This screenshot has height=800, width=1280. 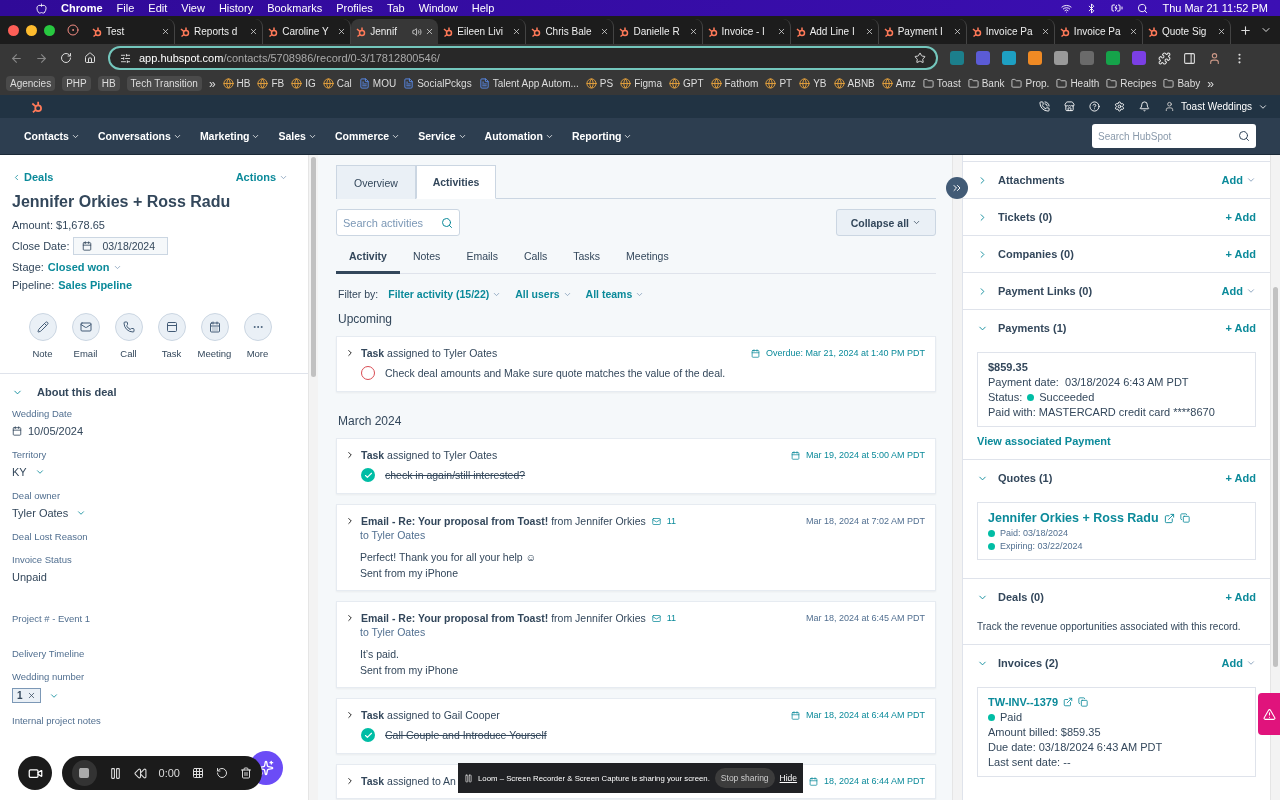 What do you see at coordinates (56, 431) in the screenshot?
I see `property-value: 10/05/2024` at bounding box center [56, 431].